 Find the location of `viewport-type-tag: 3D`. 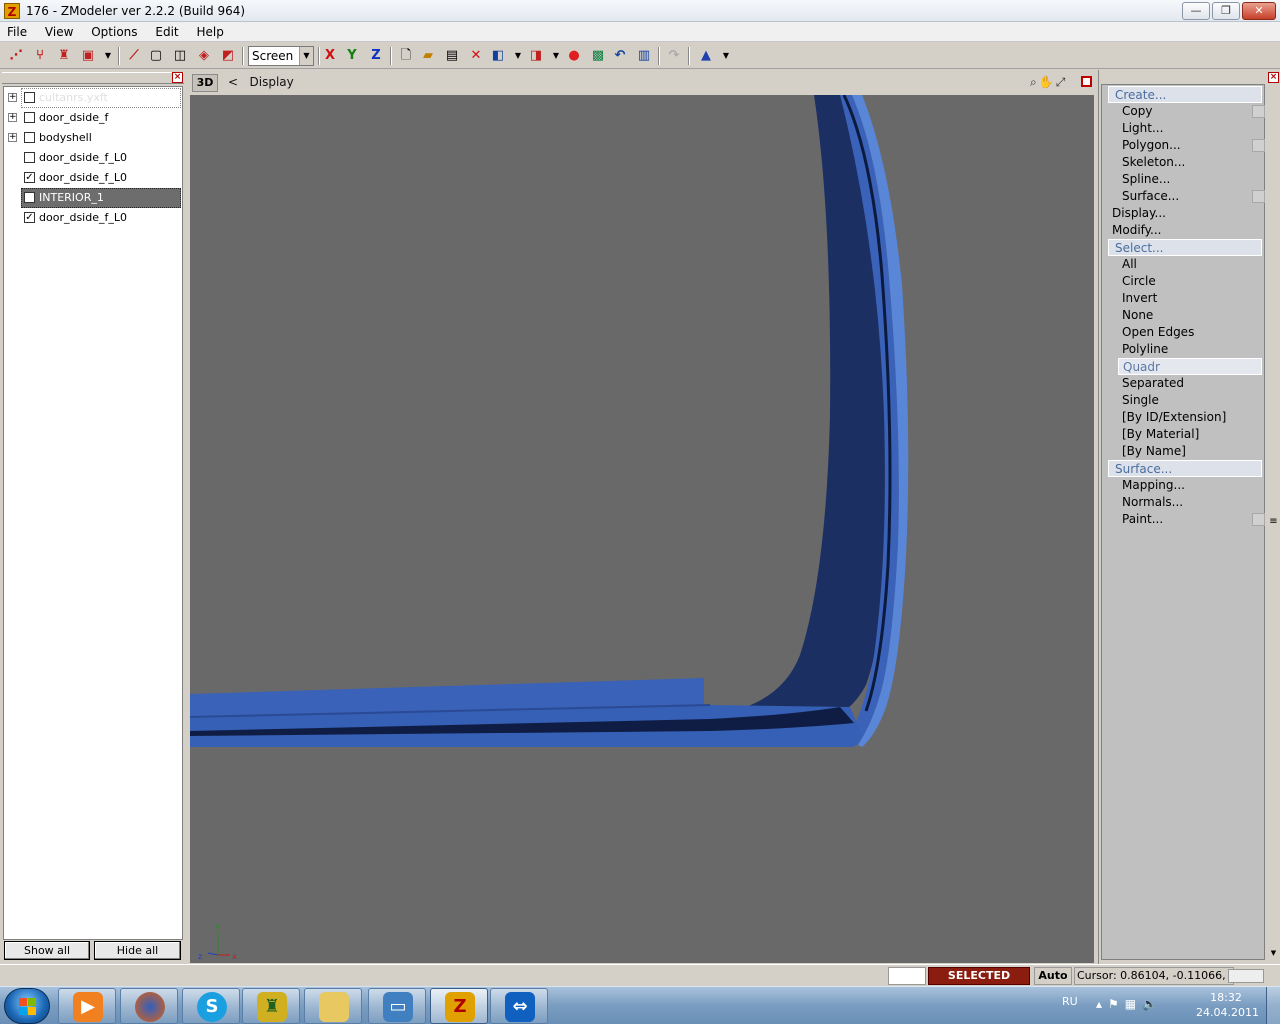

viewport-type-tag: 3D is located at coordinates (205, 83).